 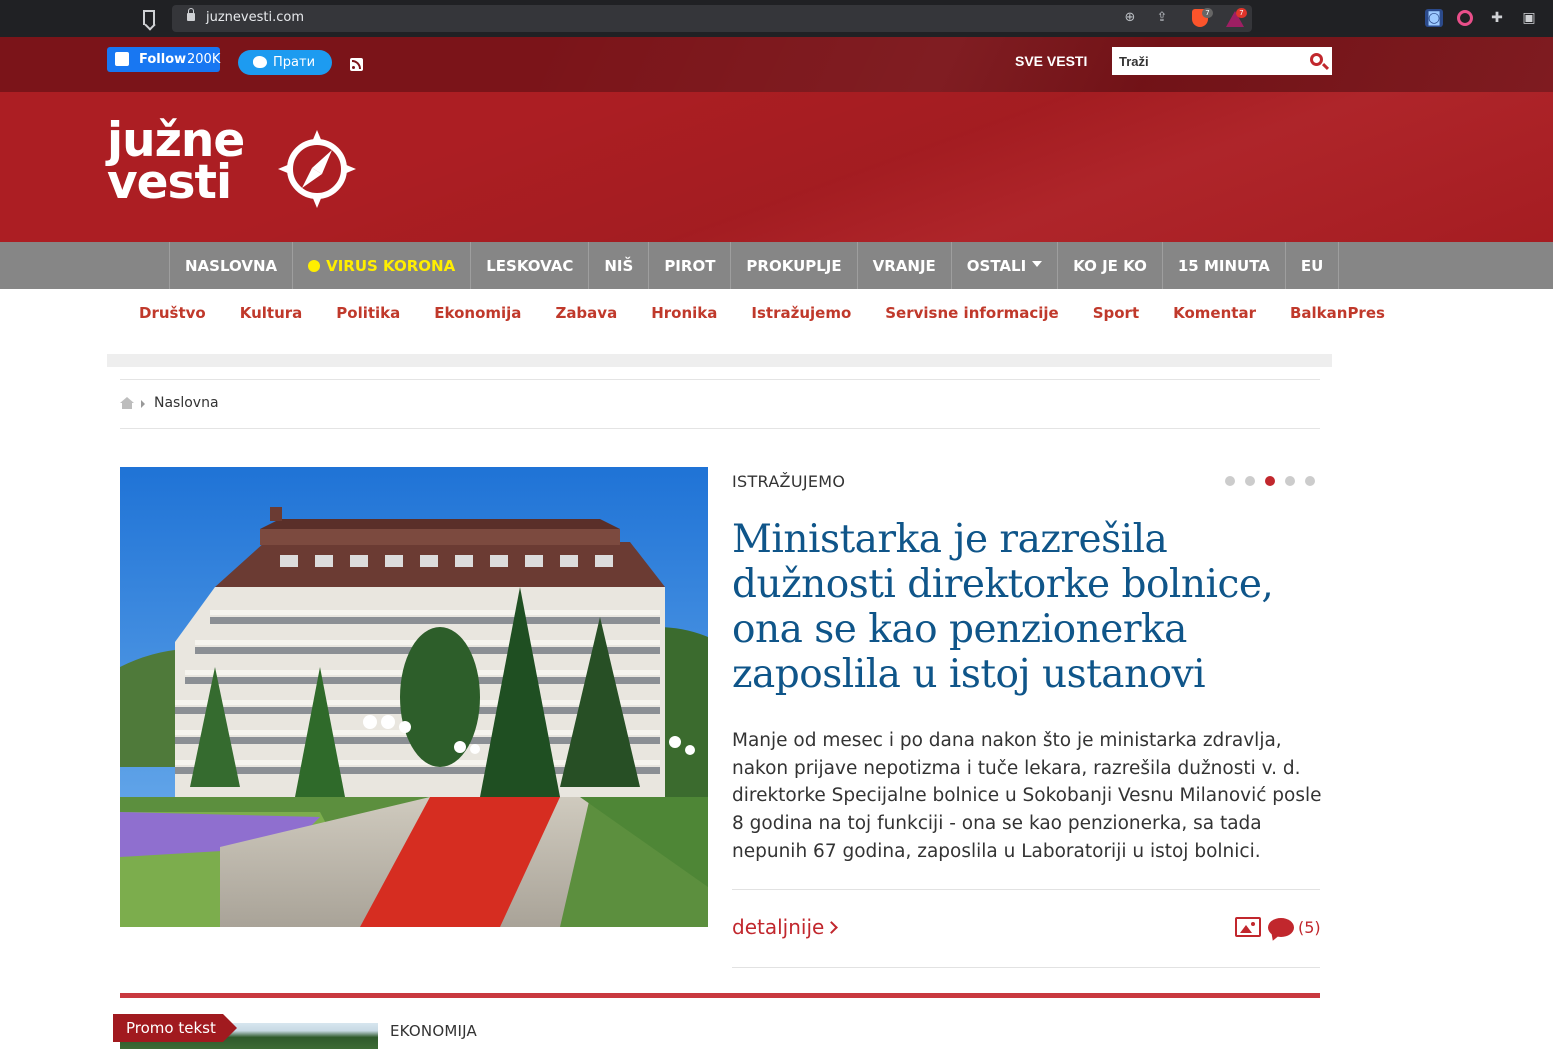 I want to click on nav-item-nis: NIŠ, so click(x=618, y=265).